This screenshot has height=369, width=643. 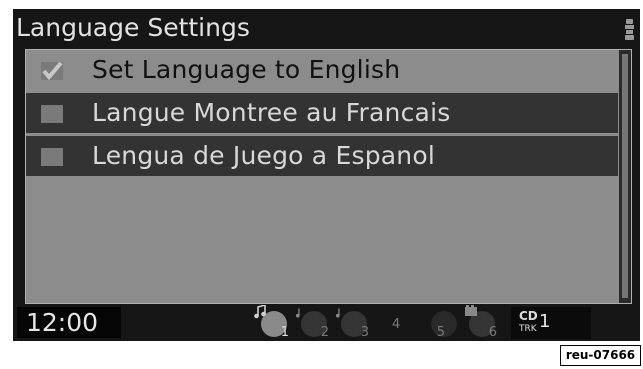 What do you see at coordinates (324, 332) in the screenshot?
I see `disc-slot-number: 2` at bounding box center [324, 332].